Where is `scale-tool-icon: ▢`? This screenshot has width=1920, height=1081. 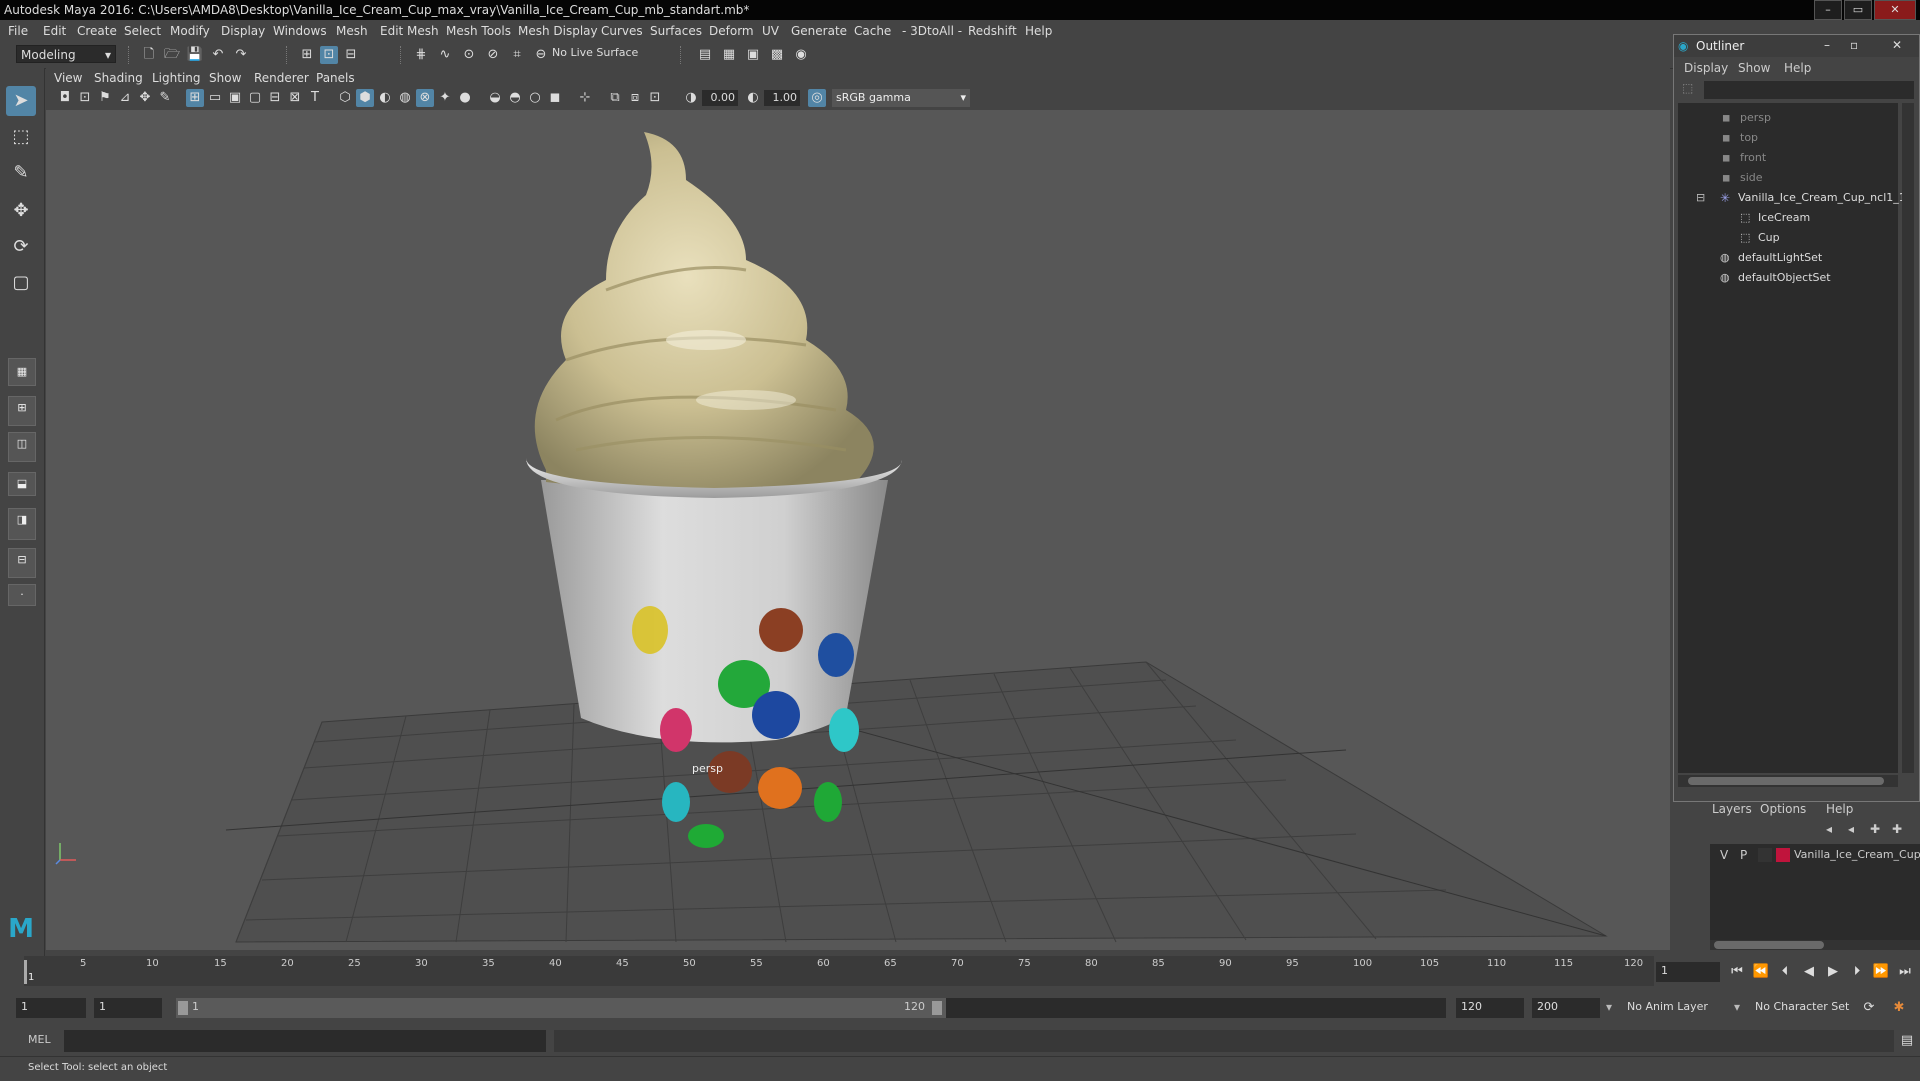
scale-tool-icon: ▢ is located at coordinates (21, 283).